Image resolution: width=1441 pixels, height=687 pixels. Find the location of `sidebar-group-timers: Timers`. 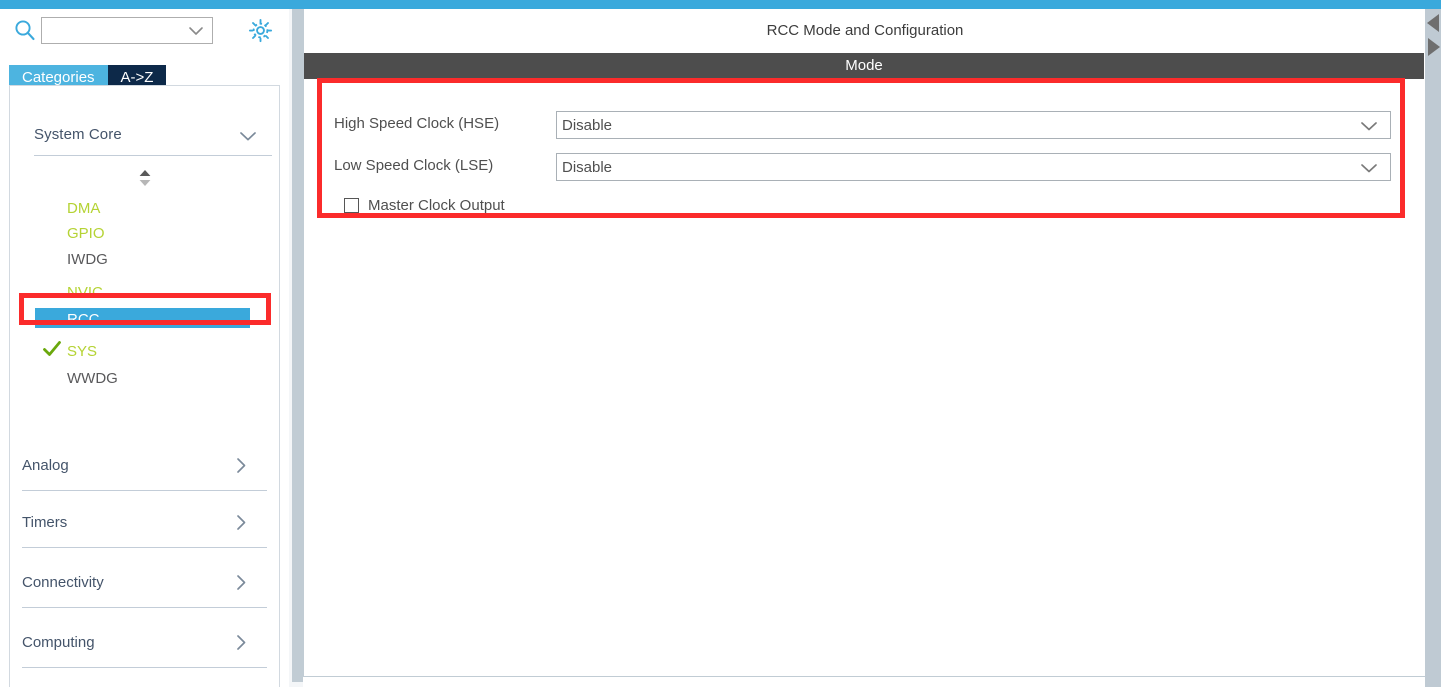

sidebar-group-timers: Timers is located at coordinates (144, 527).